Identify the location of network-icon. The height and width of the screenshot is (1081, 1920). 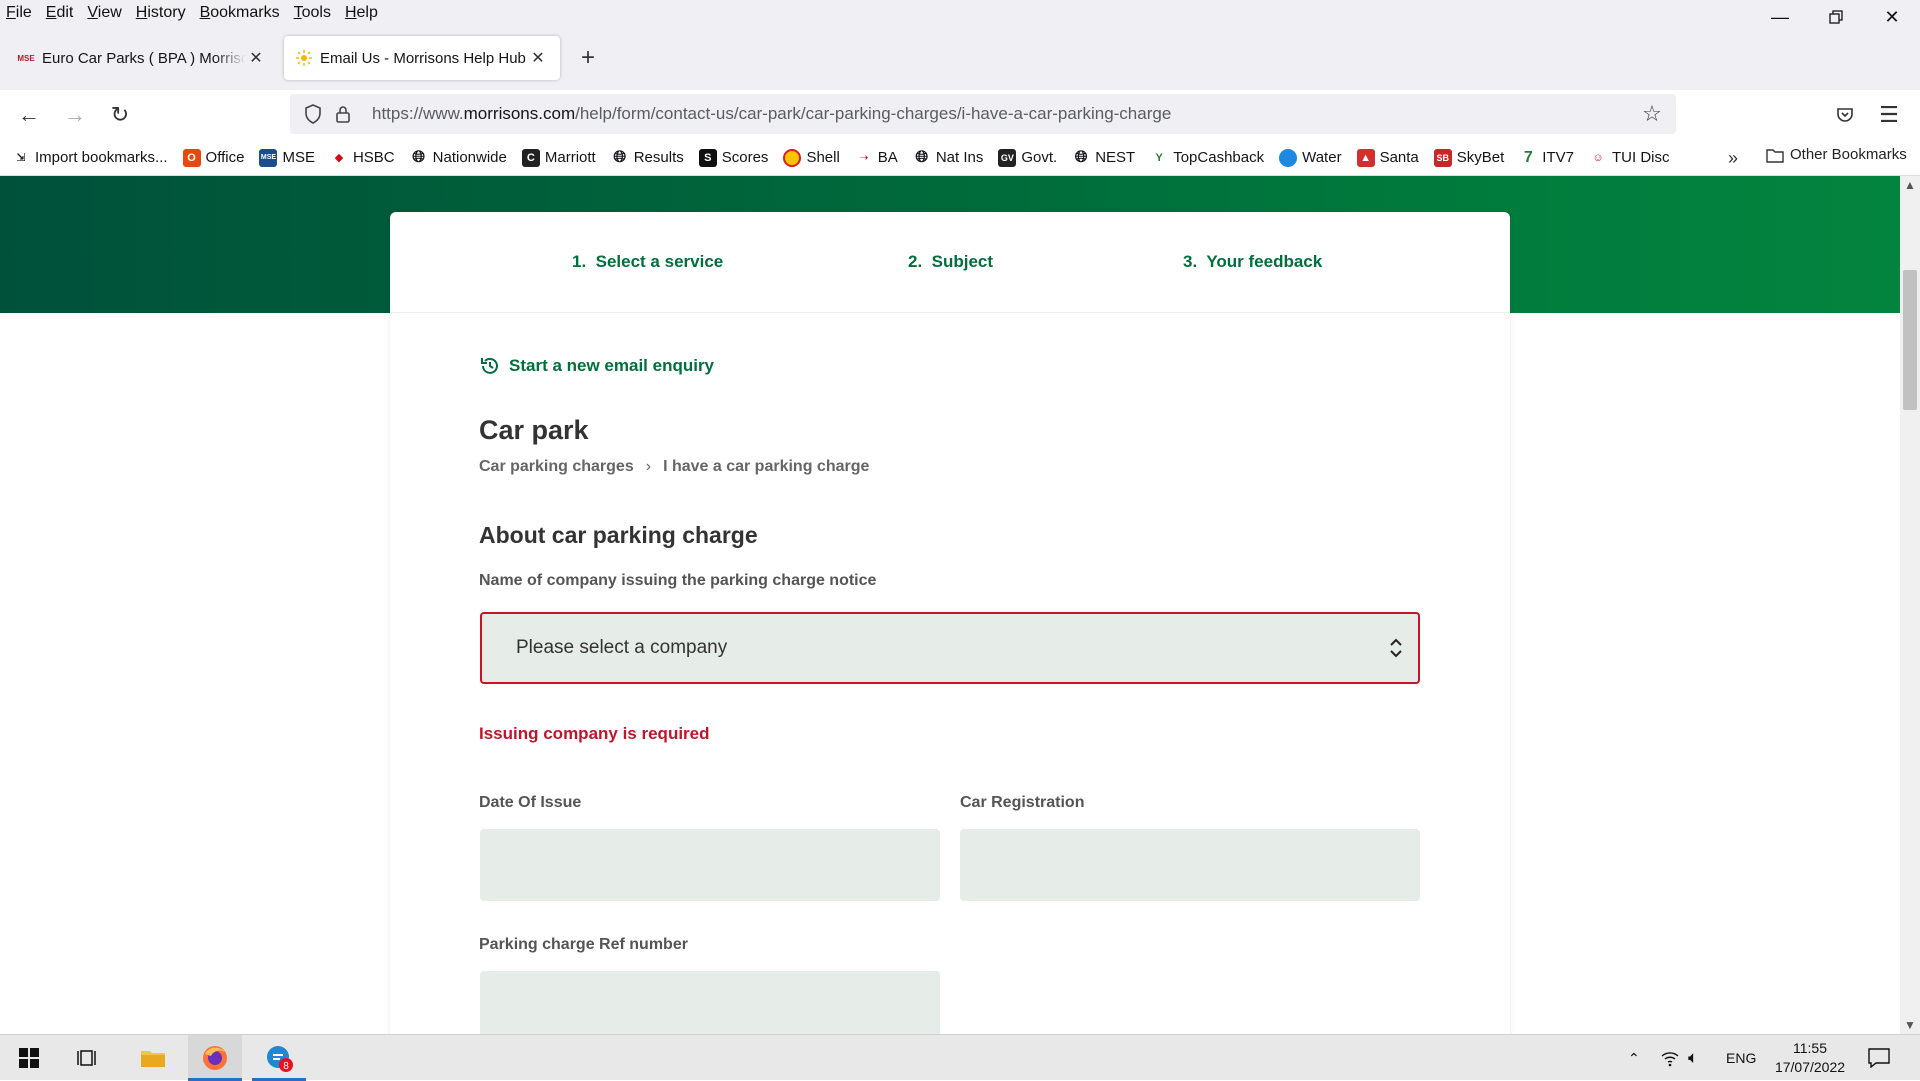
(1670, 1058).